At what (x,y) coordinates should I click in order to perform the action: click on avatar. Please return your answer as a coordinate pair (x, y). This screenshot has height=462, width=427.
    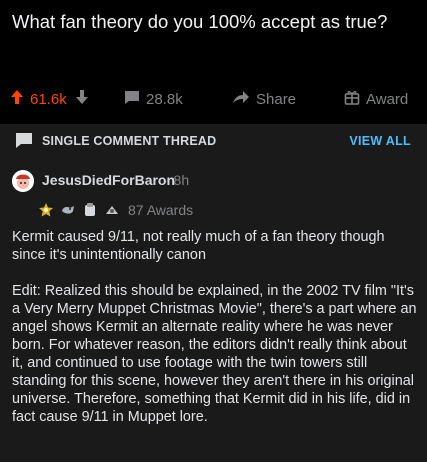
    Looking at the image, I should click on (23, 181).